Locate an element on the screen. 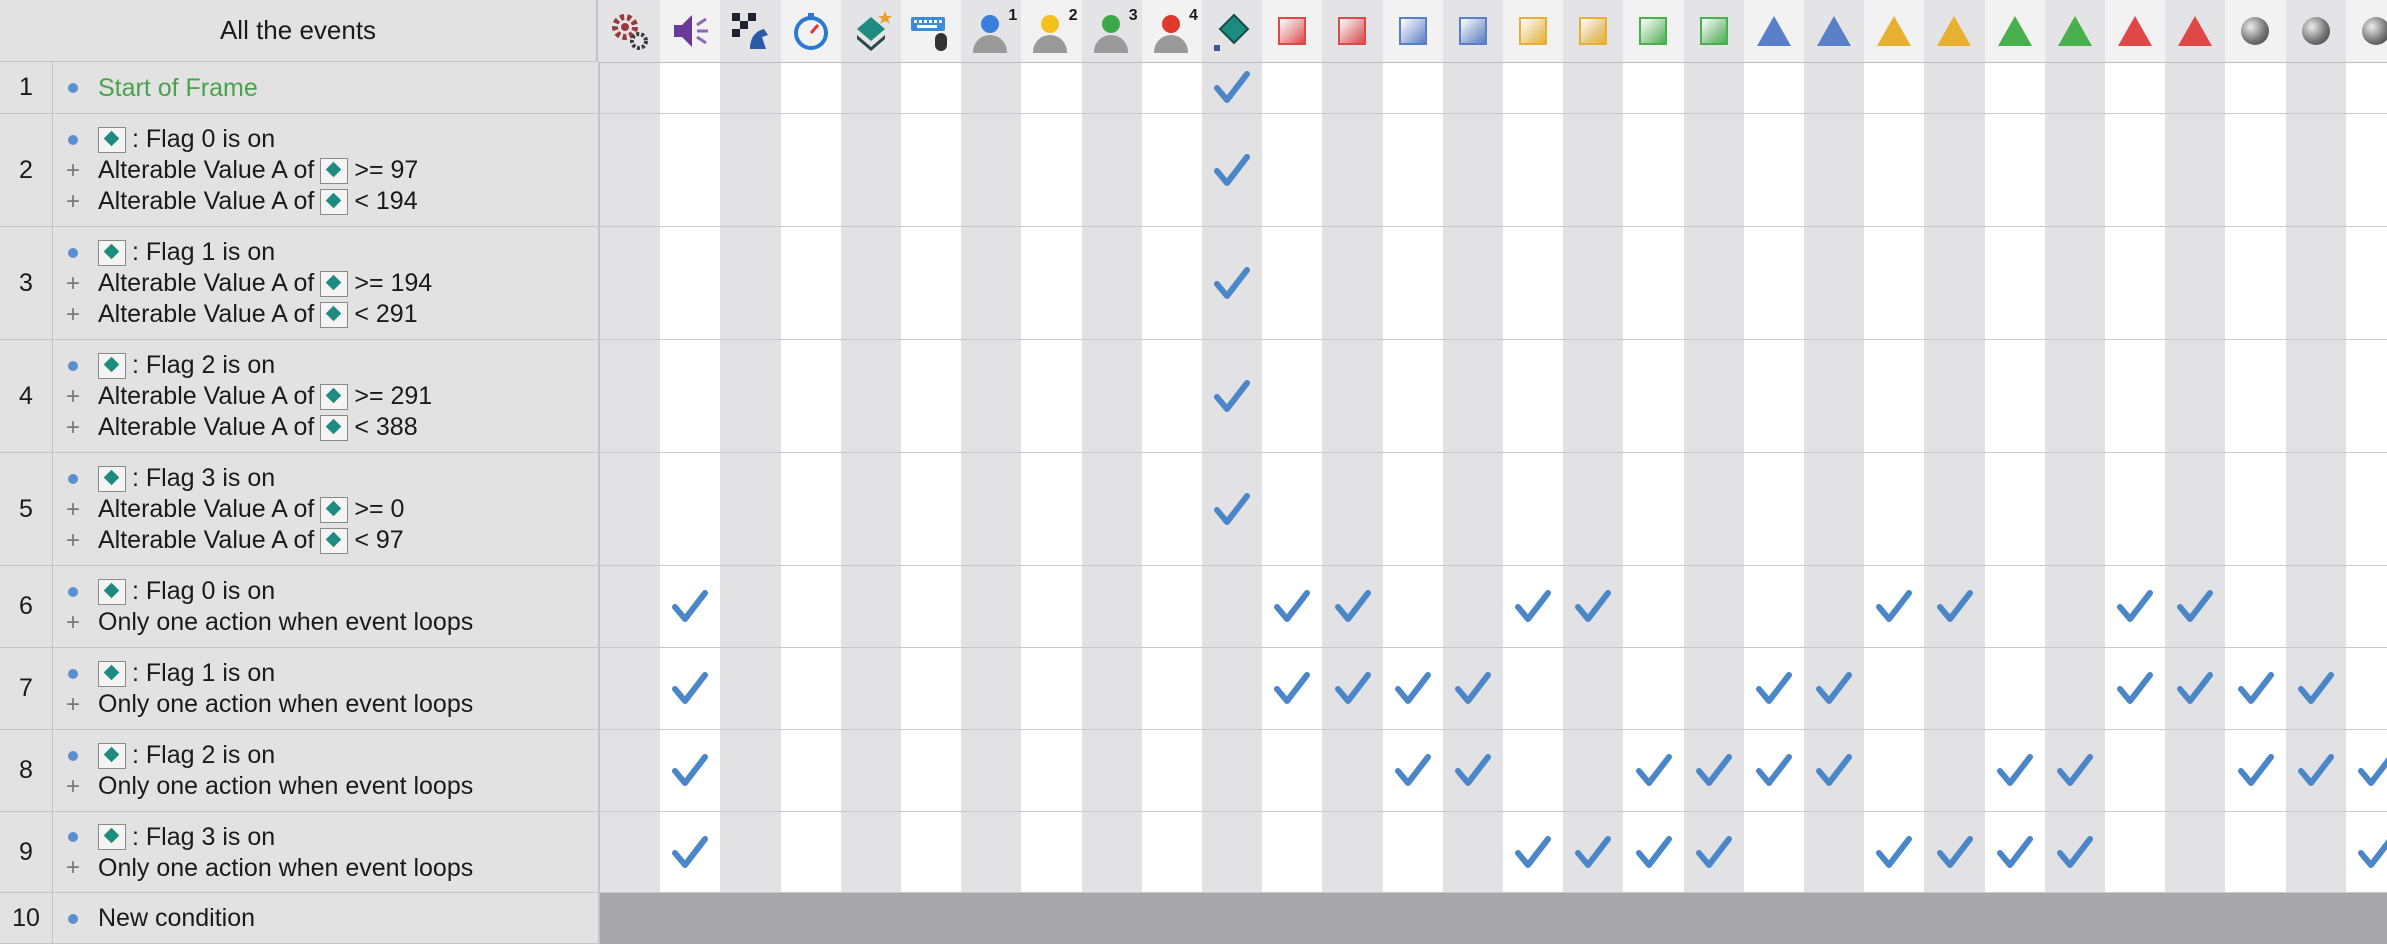  special-icon is located at coordinates (631, 31).